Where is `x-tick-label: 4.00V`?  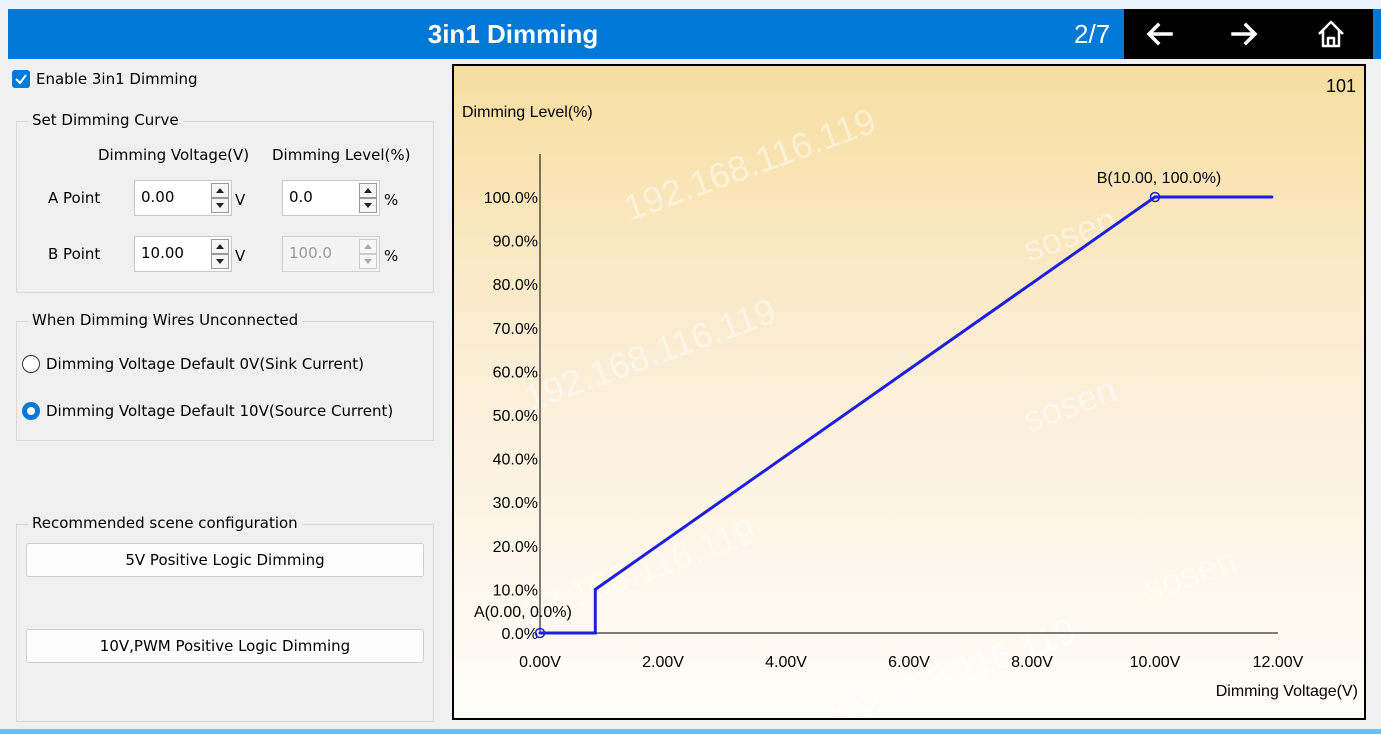 x-tick-label: 4.00V is located at coordinates (786, 662).